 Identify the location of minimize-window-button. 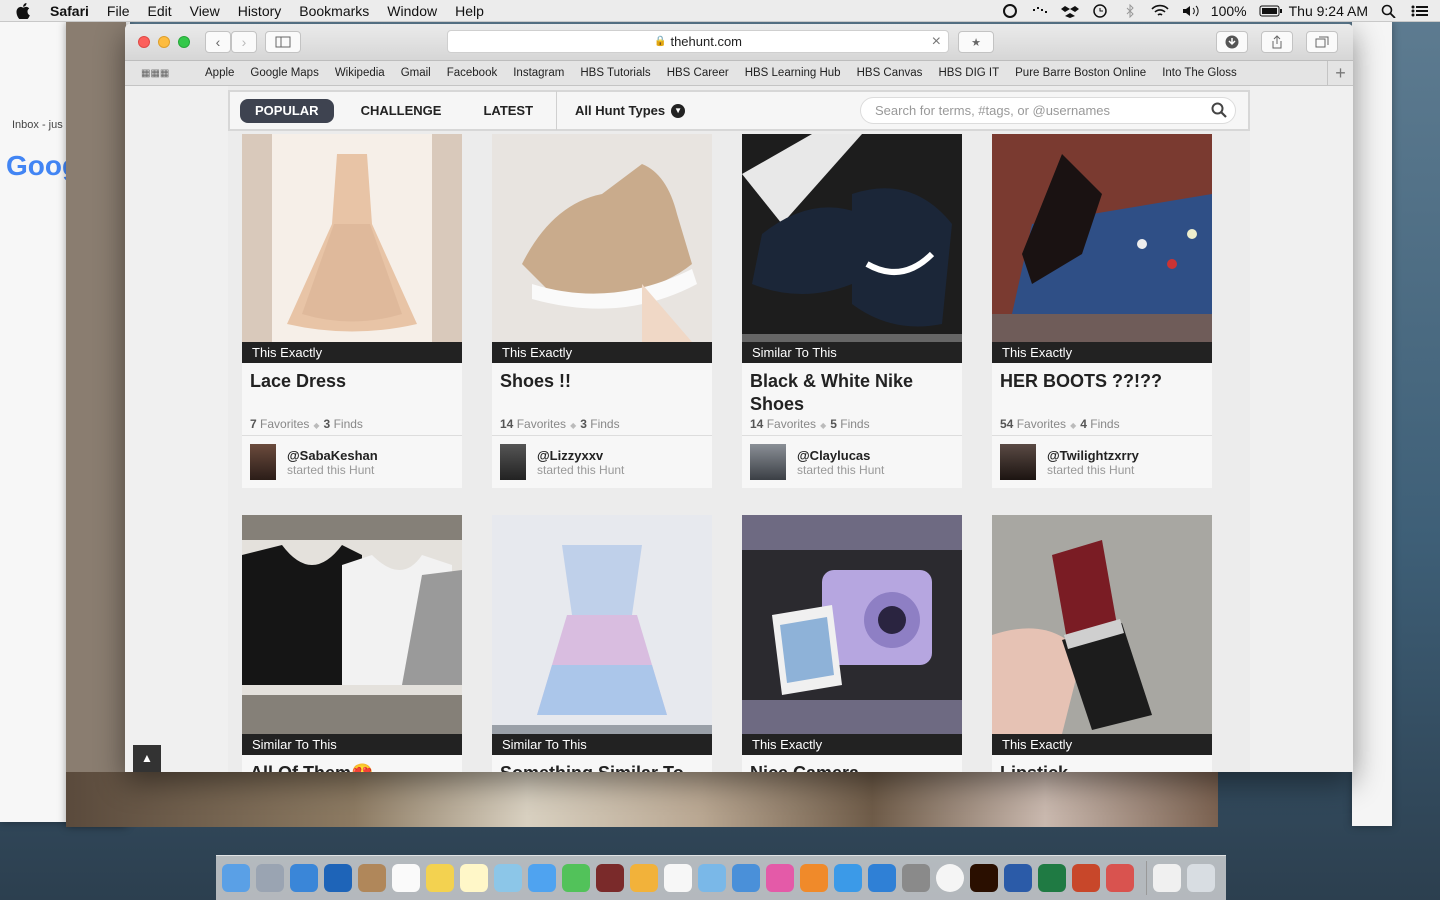
(164, 42).